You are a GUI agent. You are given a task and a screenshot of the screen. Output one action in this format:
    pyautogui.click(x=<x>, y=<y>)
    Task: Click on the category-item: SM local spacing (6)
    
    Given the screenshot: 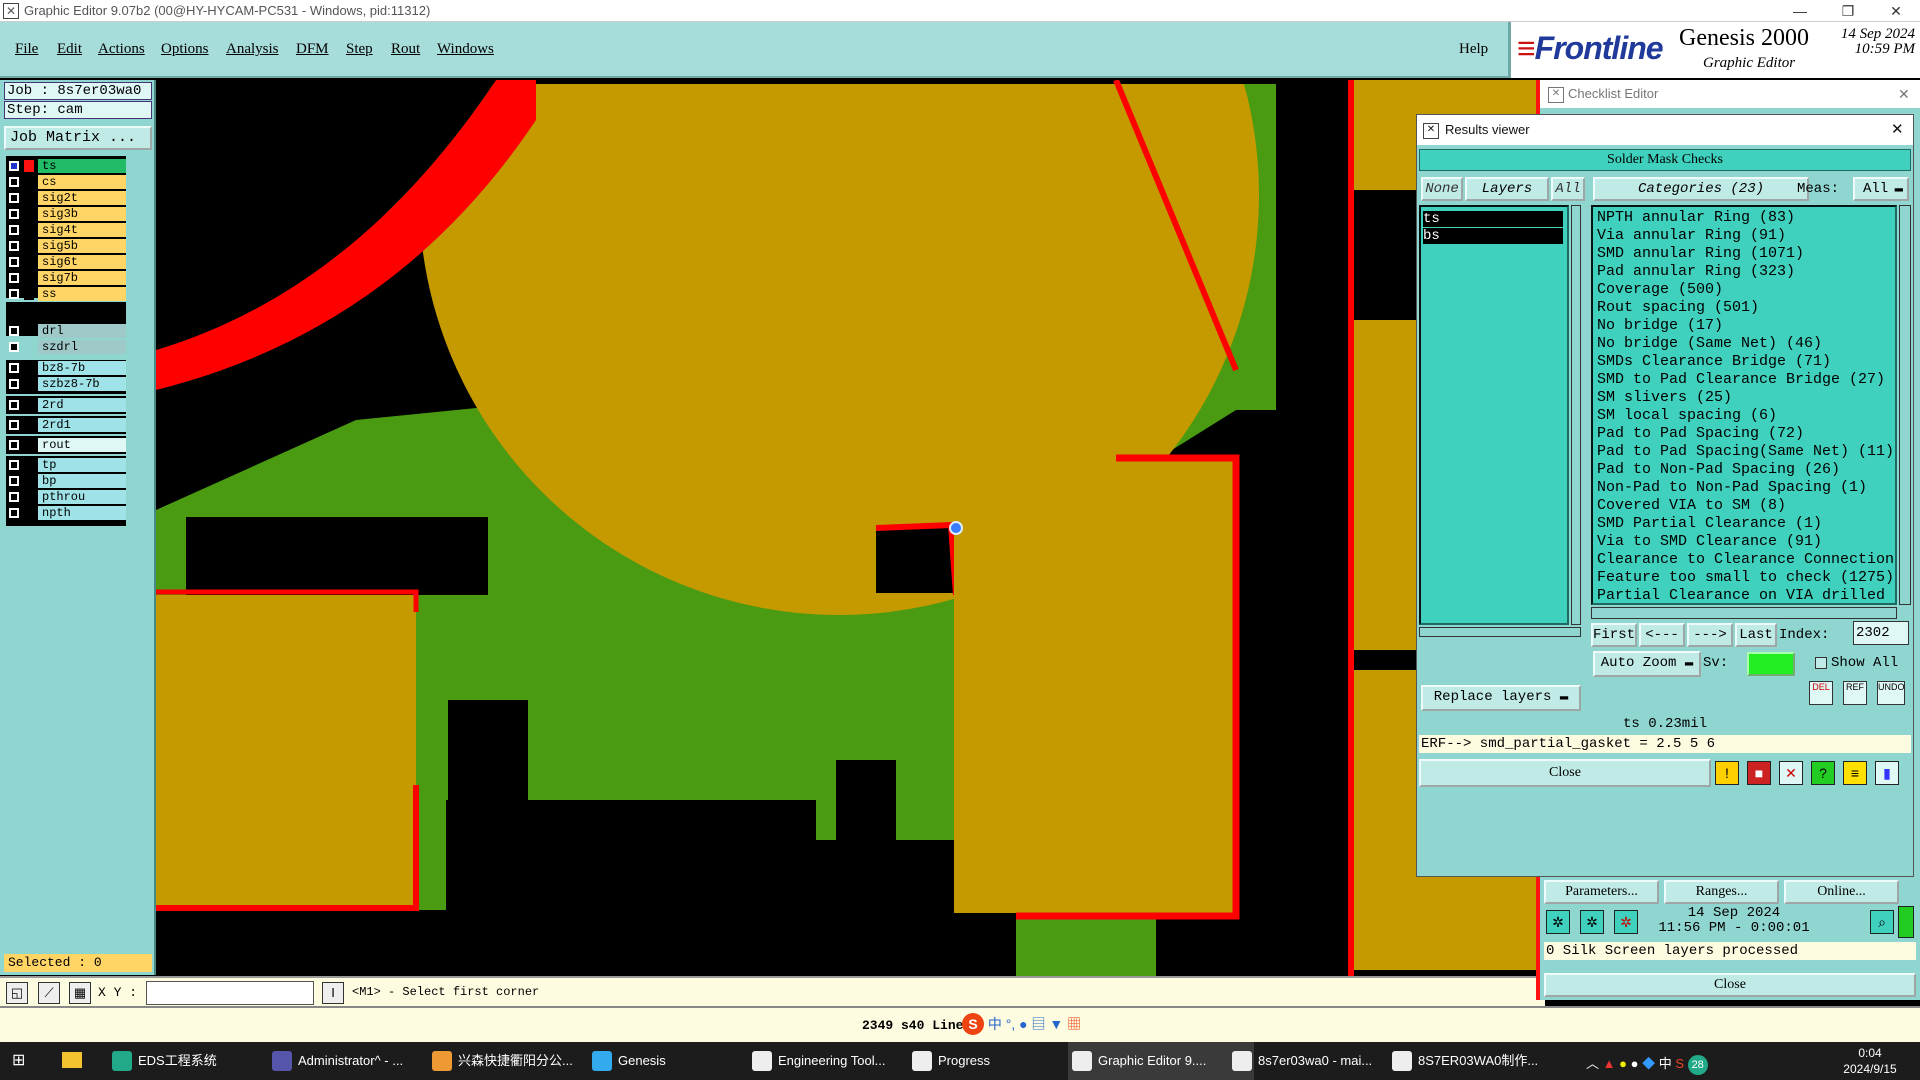 What is the action you would take?
    pyautogui.click(x=1687, y=416)
    